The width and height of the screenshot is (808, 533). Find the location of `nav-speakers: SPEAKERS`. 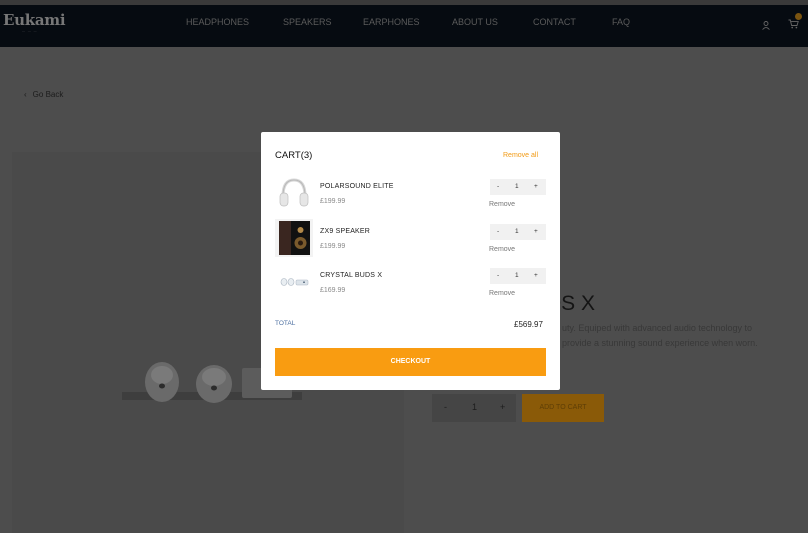

nav-speakers: SPEAKERS is located at coordinates (307, 22).